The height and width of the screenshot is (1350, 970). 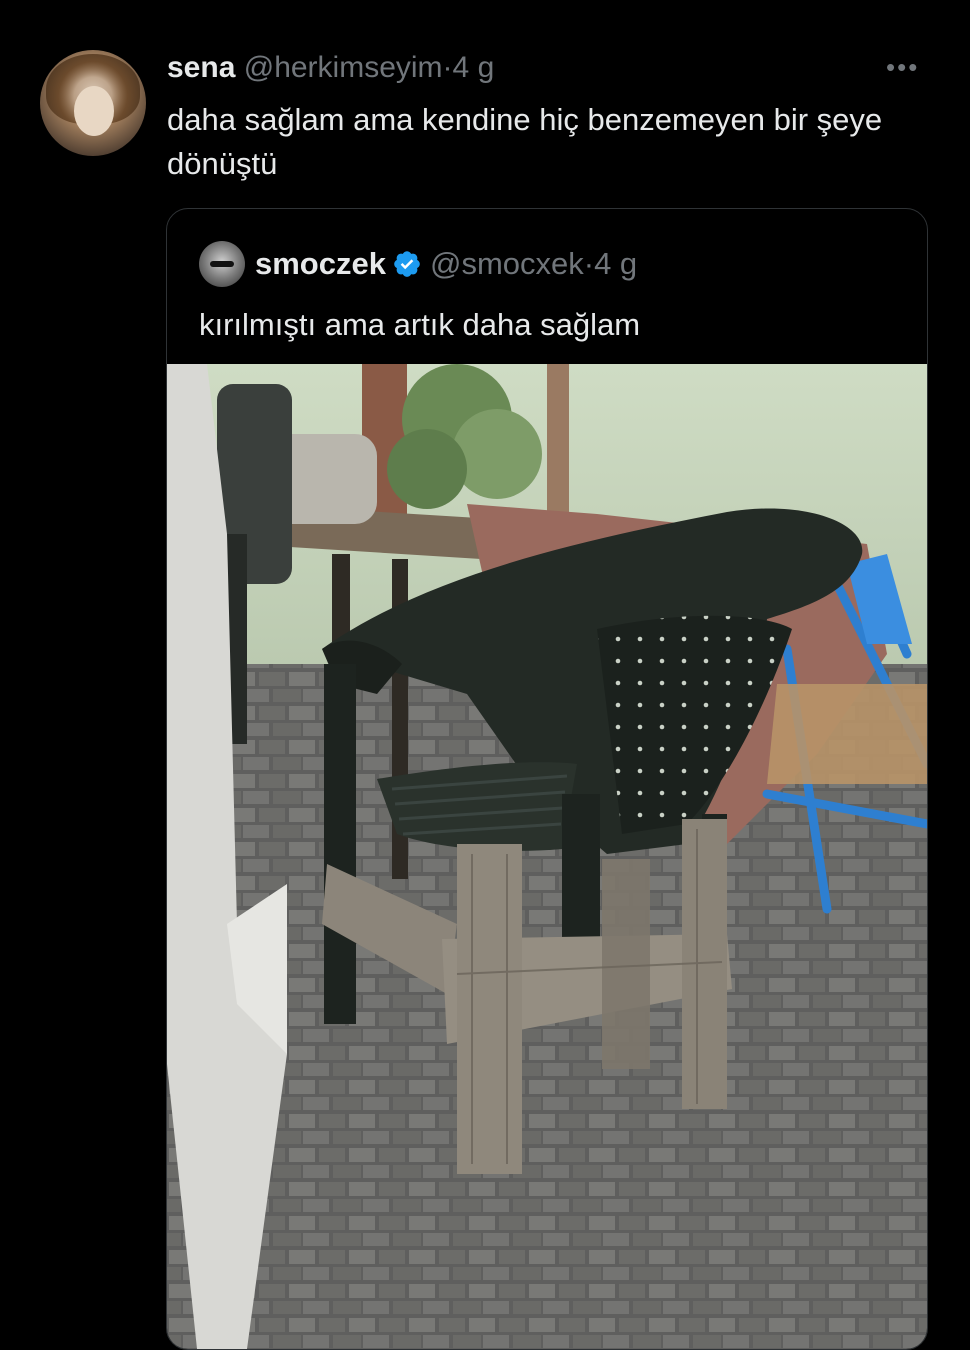 I want to click on quoted-avatar, so click(x=222, y=264).